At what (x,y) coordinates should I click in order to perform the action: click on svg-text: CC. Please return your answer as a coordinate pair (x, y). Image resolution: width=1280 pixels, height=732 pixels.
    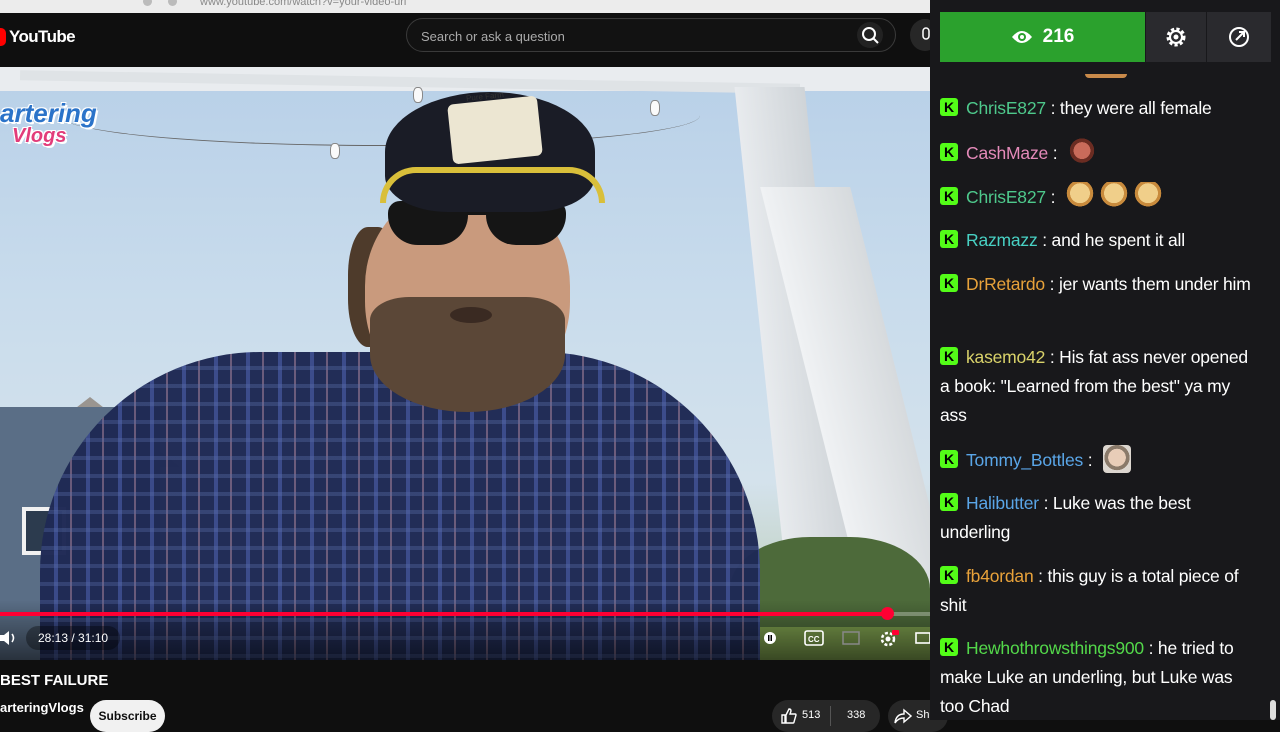
    Looking at the image, I should click on (814, 639).